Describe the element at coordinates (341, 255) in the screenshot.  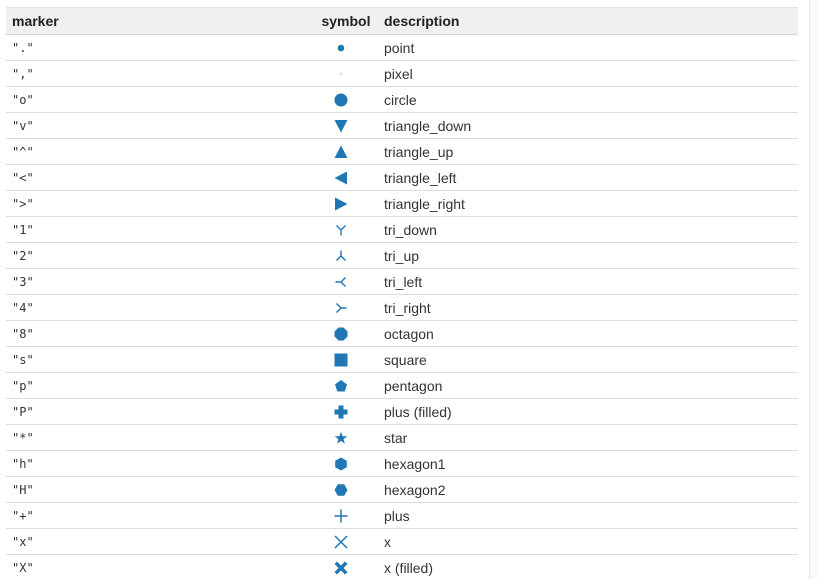
I see `tri-up-icon` at that location.